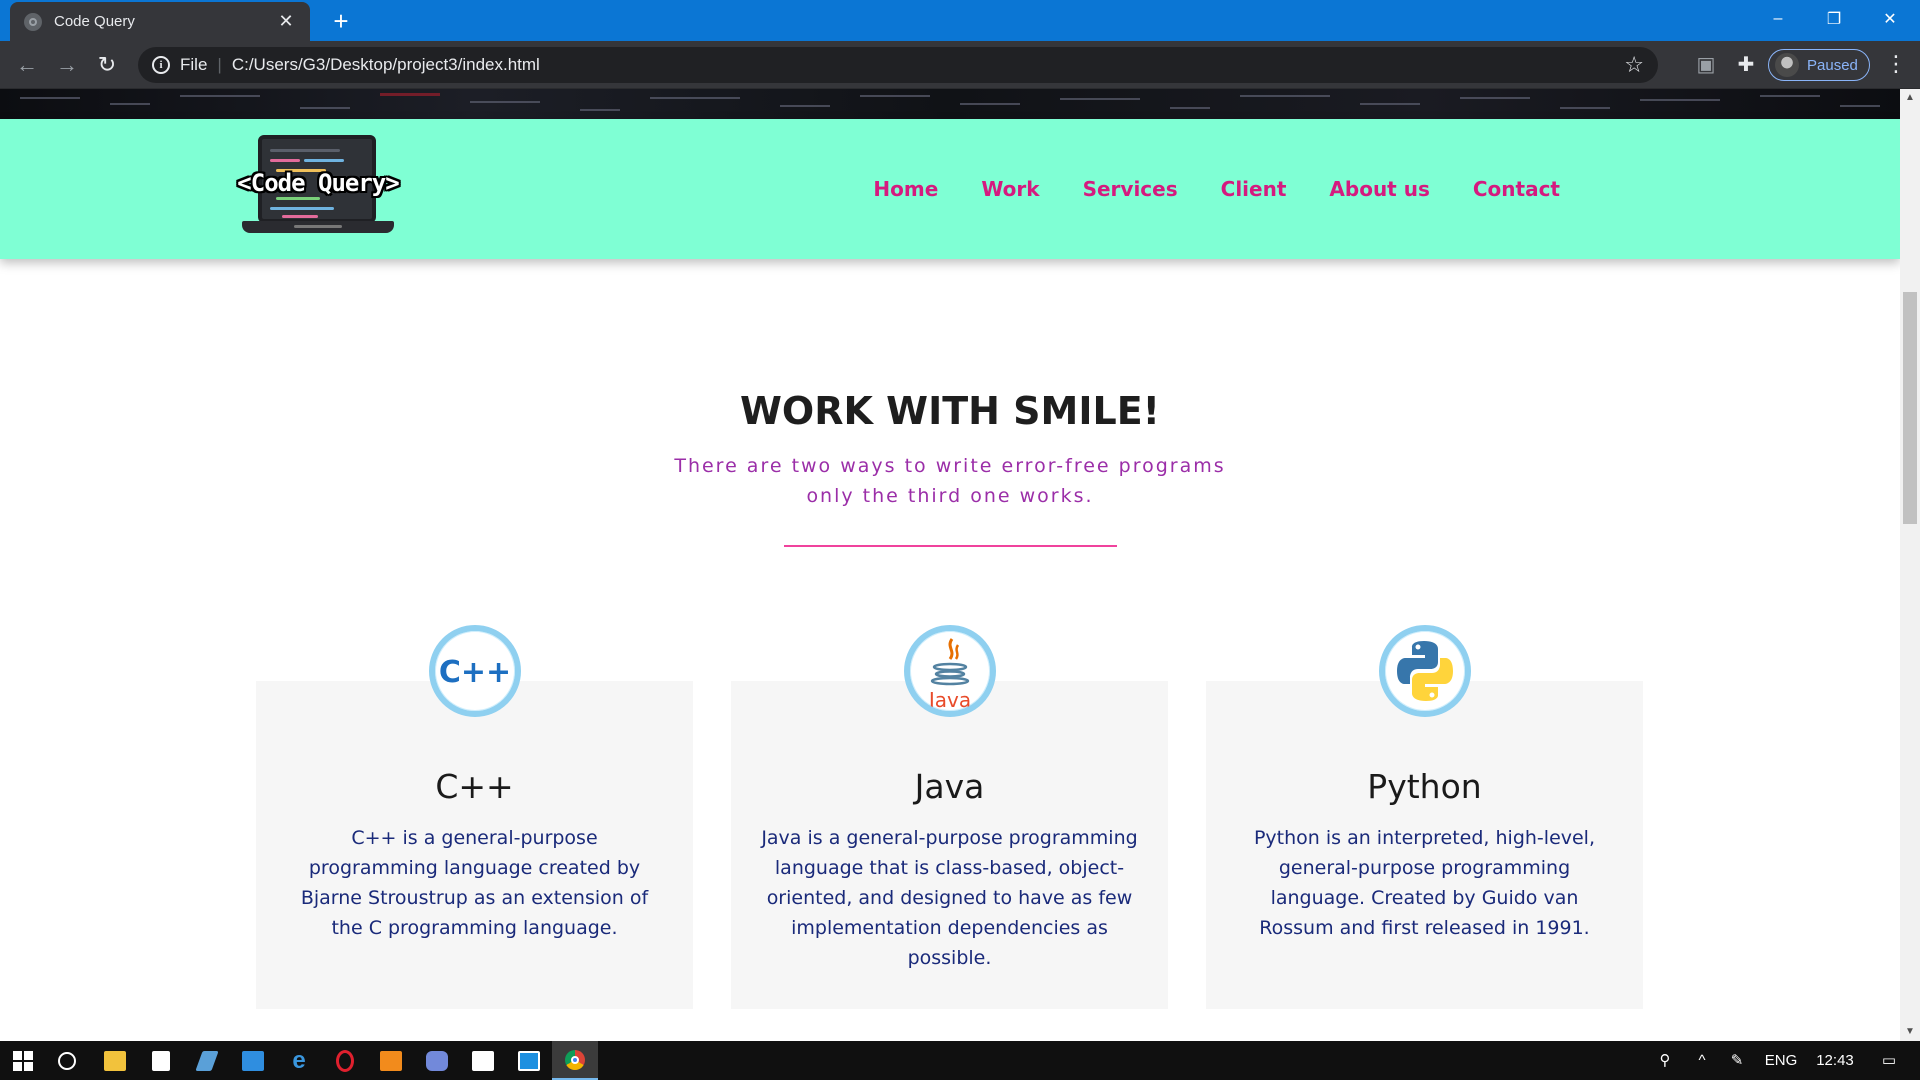 The image size is (1920, 1080). Describe the element at coordinates (1835, 1060) in the screenshot. I see `clock: 12:43` at that location.